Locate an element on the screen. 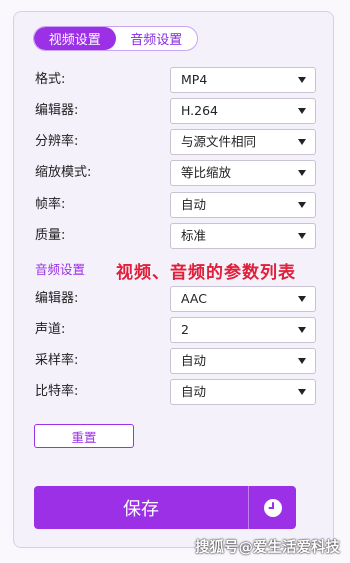  frame-rate-label: 帧率: is located at coordinates (50, 204).